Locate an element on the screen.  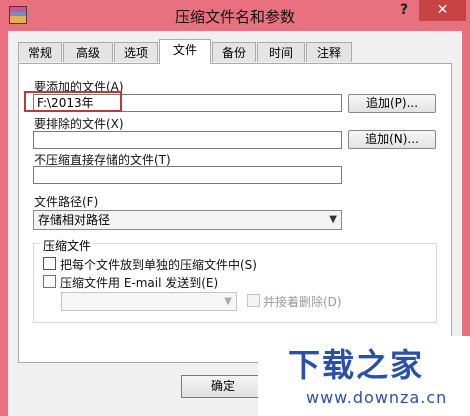
delete-after-label: 并接着删除(D) is located at coordinates (302, 302).